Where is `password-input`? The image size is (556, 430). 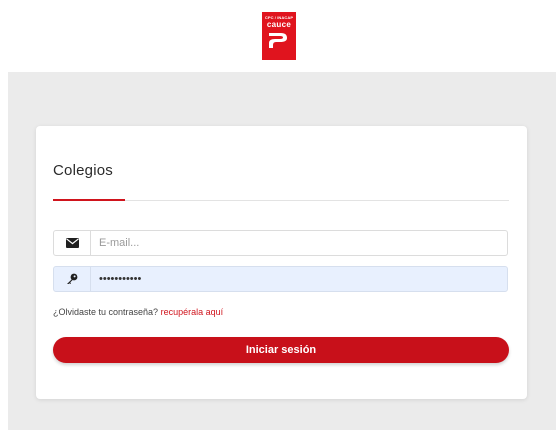
password-input is located at coordinates (299, 279).